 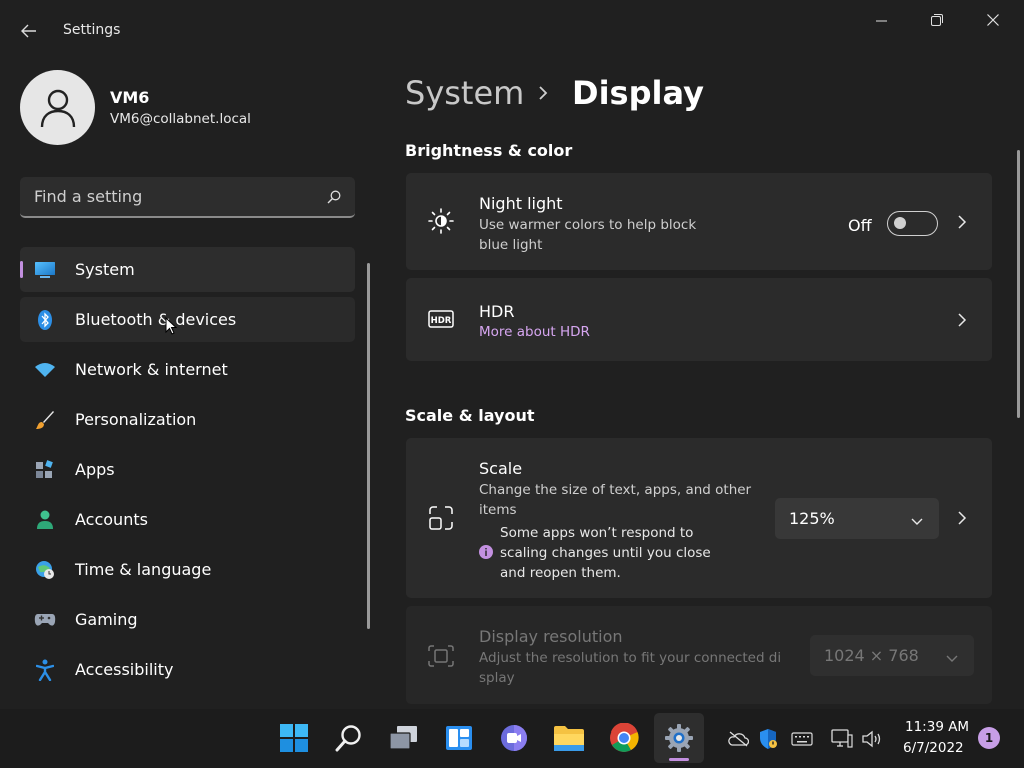 I want to click on task-view-icon, so click(x=403, y=738).